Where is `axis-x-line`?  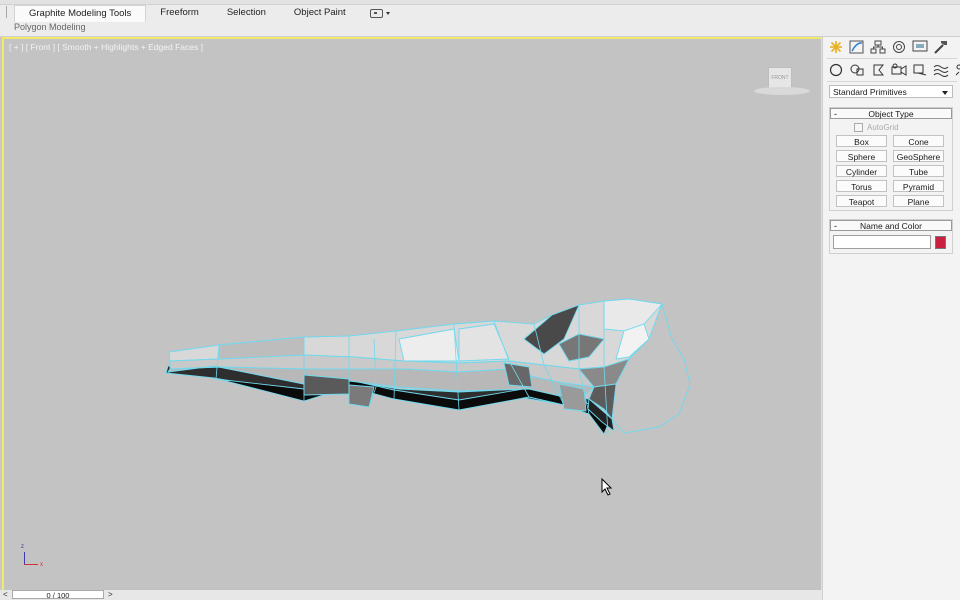 axis-x-line is located at coordinates (31, 564).